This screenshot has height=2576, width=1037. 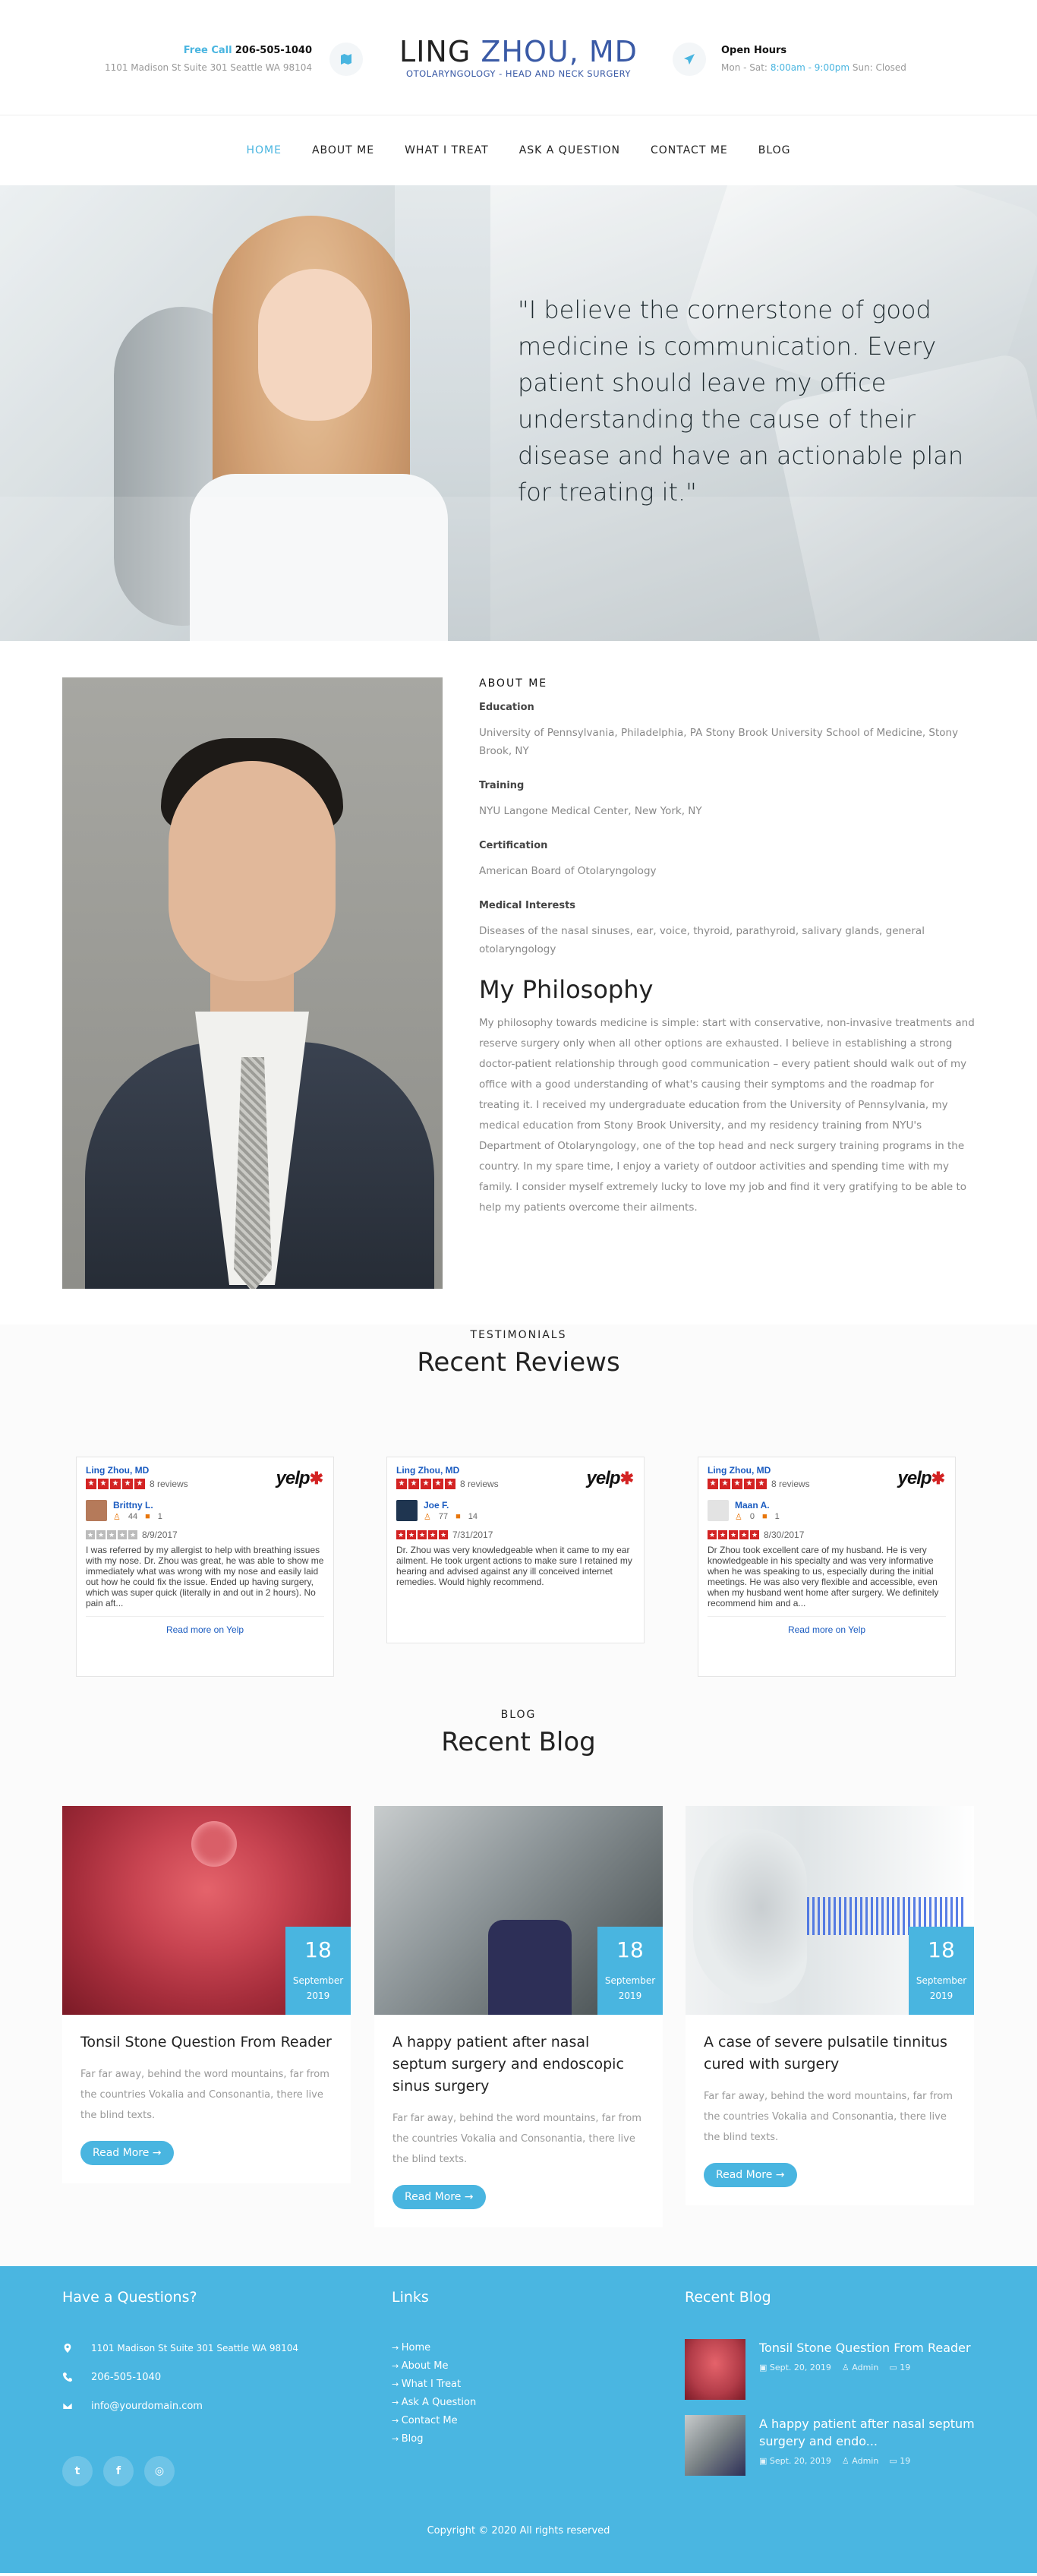 What do you see at coordinates (879, 67) in the screenshot?
I see `hours-closed: Sun: Closed` at bounding box center [879, 67].